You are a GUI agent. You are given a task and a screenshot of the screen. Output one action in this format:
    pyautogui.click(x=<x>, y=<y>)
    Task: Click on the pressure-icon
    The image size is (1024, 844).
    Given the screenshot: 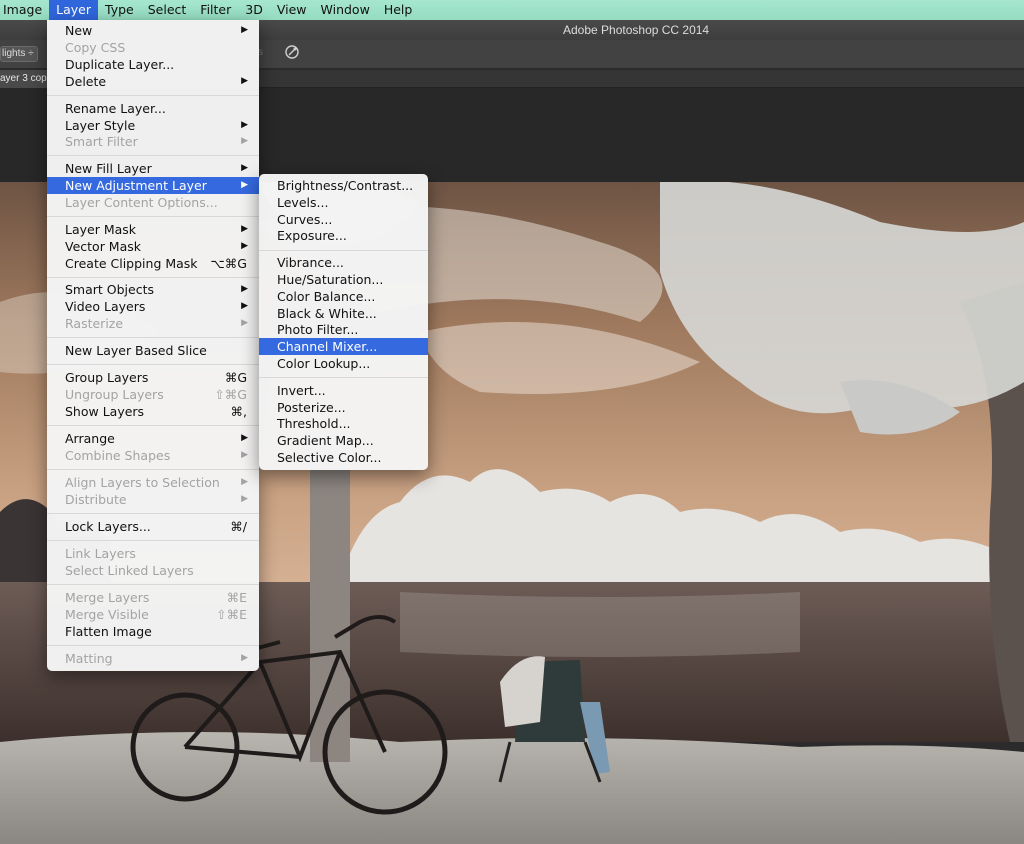 What is the action you would take?
    pyautogui.click(x=292, y=54)
    